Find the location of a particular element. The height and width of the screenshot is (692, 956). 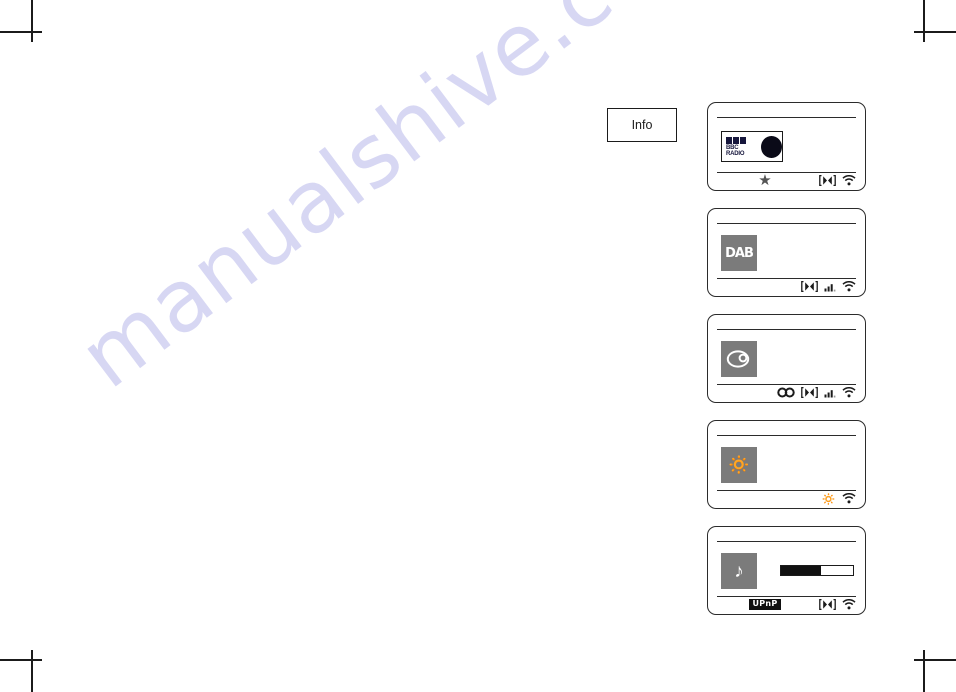

crop-mark-bottom-right-horizontal is located at coordinates (935, 660).